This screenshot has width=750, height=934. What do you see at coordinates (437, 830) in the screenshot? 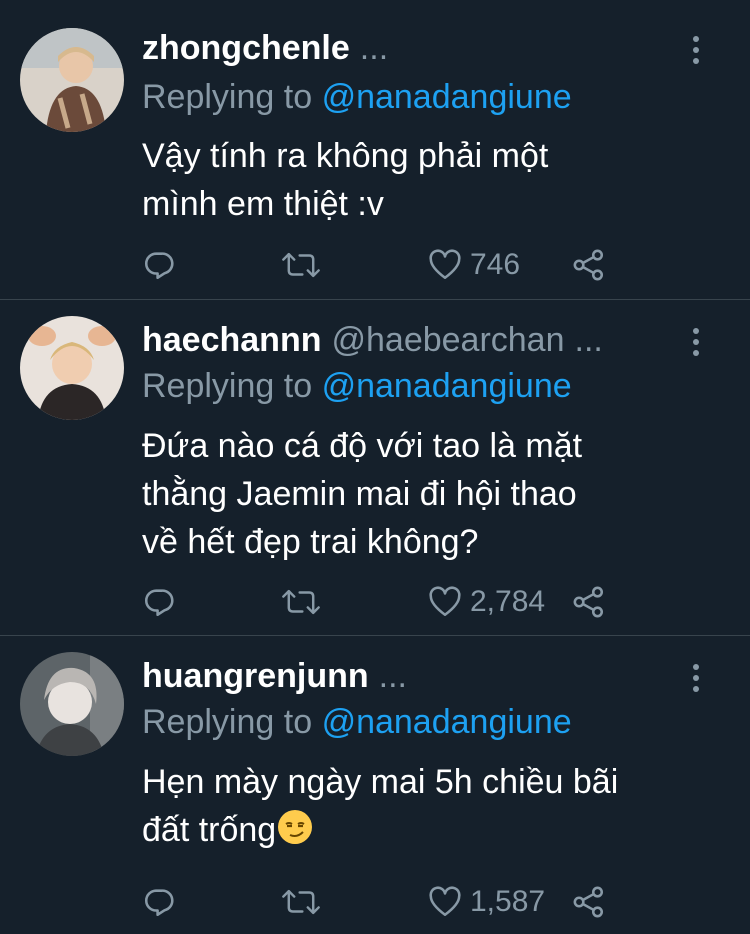
I see `tweet-text-line-2: đất trống` at bounding box center [437, 830].